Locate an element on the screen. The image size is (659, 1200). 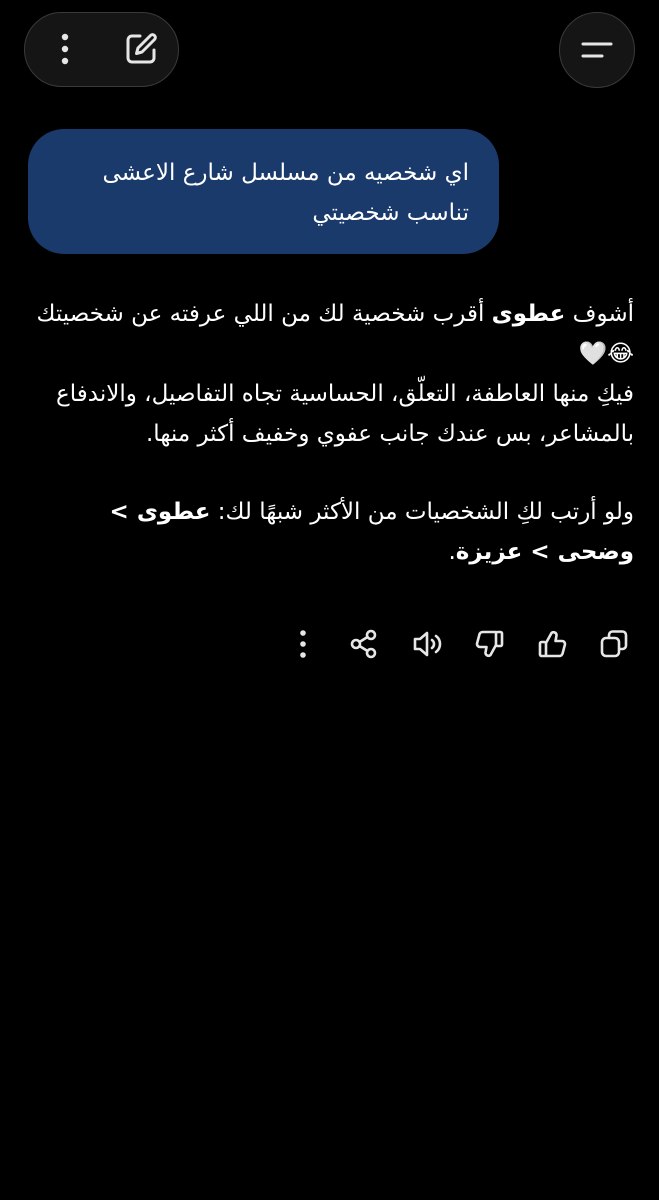
top-left-toolbar is located at coordinates (101, 49).